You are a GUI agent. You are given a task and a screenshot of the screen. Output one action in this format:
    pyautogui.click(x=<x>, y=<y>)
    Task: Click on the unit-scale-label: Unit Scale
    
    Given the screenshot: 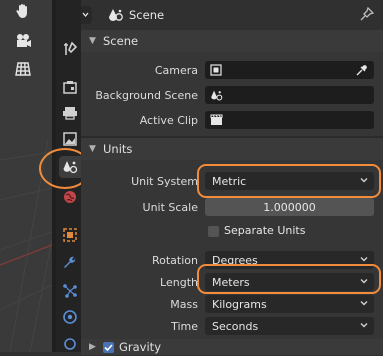 What is the action you would take?
    pyautogui.click(x=170, y=207)
    